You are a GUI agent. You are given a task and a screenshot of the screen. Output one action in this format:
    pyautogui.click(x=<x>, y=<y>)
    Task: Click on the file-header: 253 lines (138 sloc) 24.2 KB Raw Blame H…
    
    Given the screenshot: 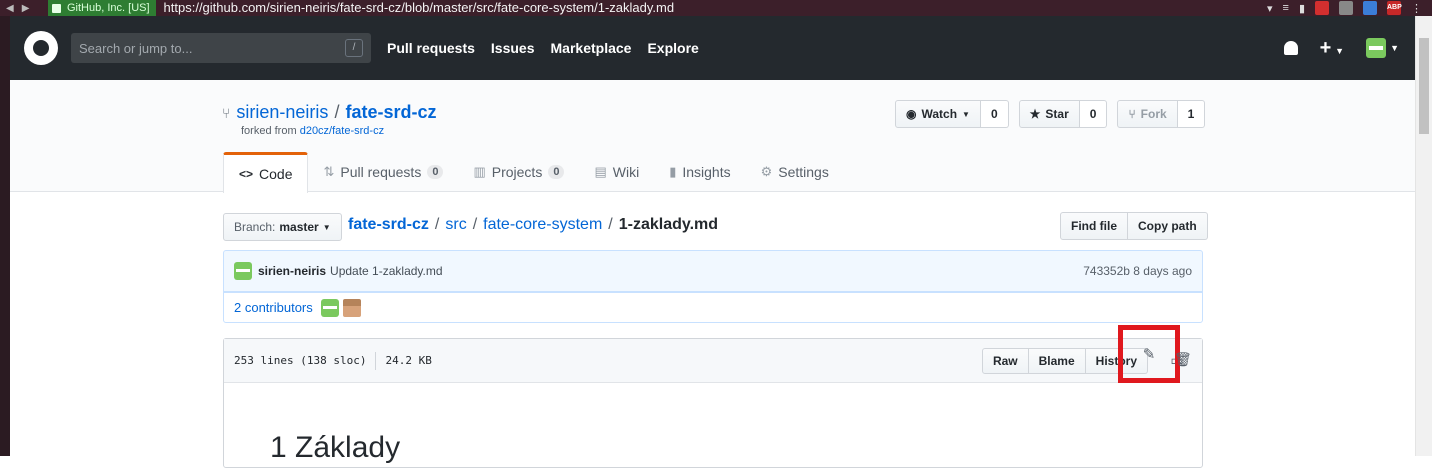 What is the action you would take?
    pyautogui.click(x=713, y=361)
    